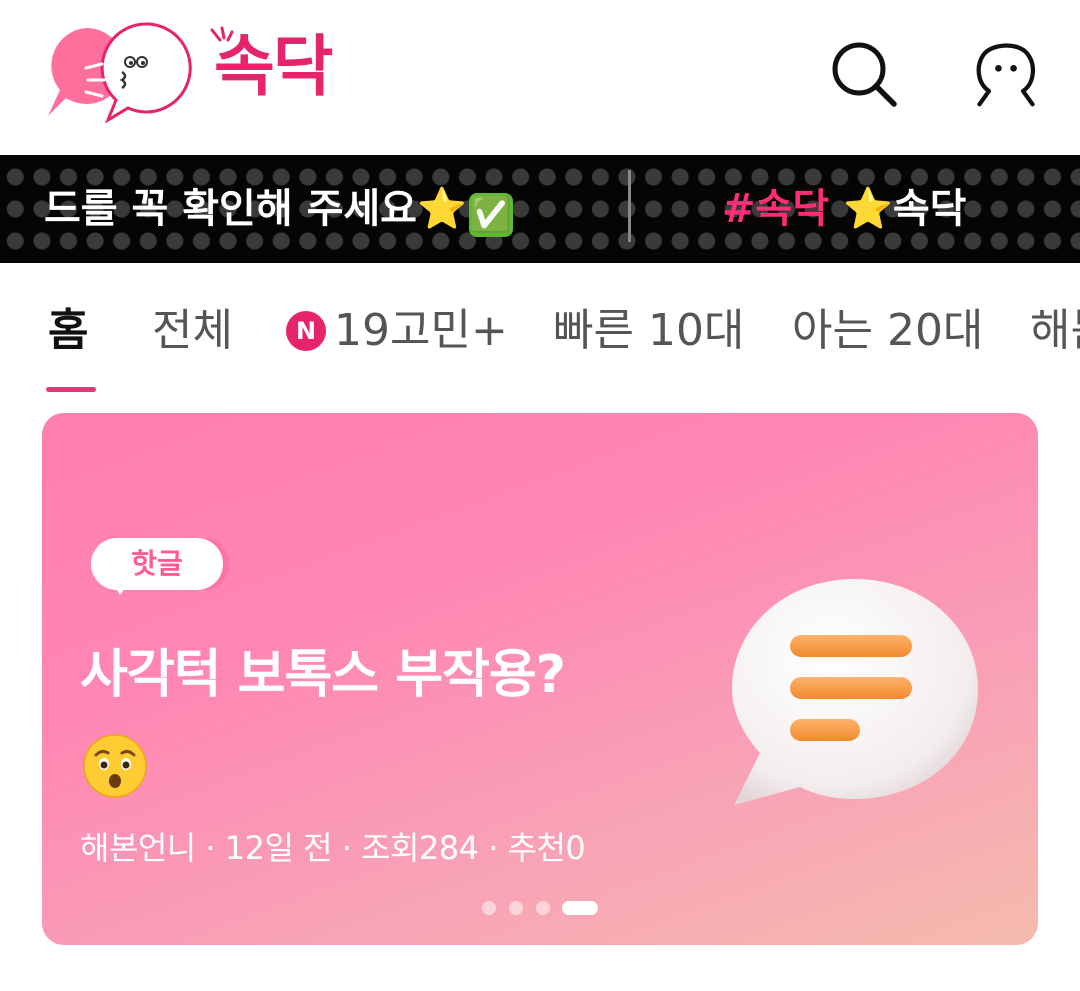  Describe the element at coordinates (196, 72) in the screenshot. I see `app-logo: 속닥` at that location.